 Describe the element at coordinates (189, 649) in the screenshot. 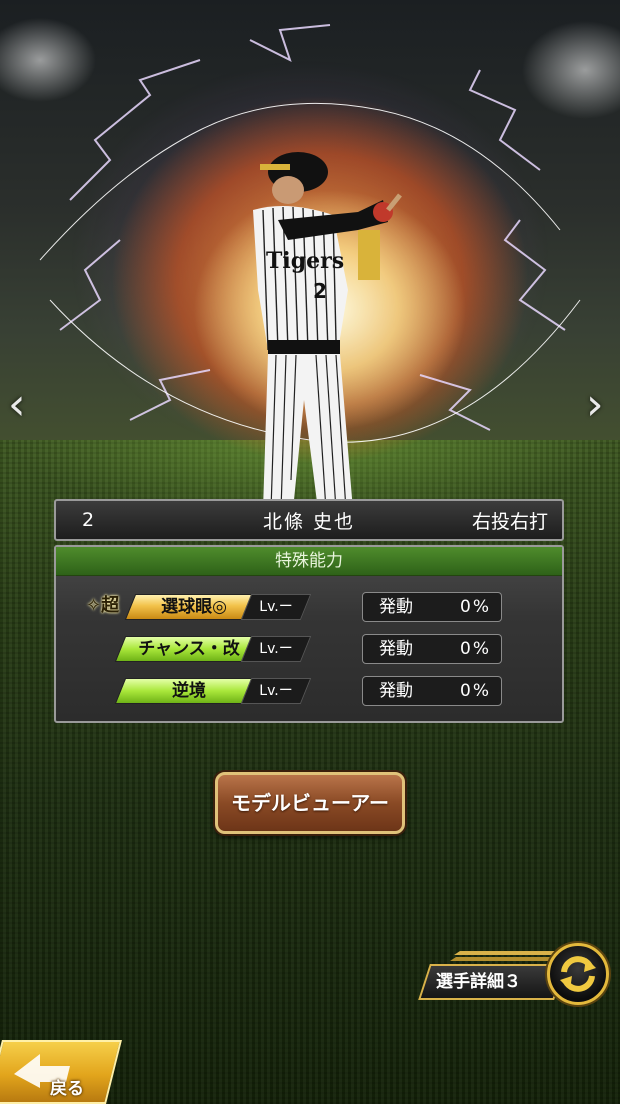

I see `skill-name: チャンス・改` at that location.